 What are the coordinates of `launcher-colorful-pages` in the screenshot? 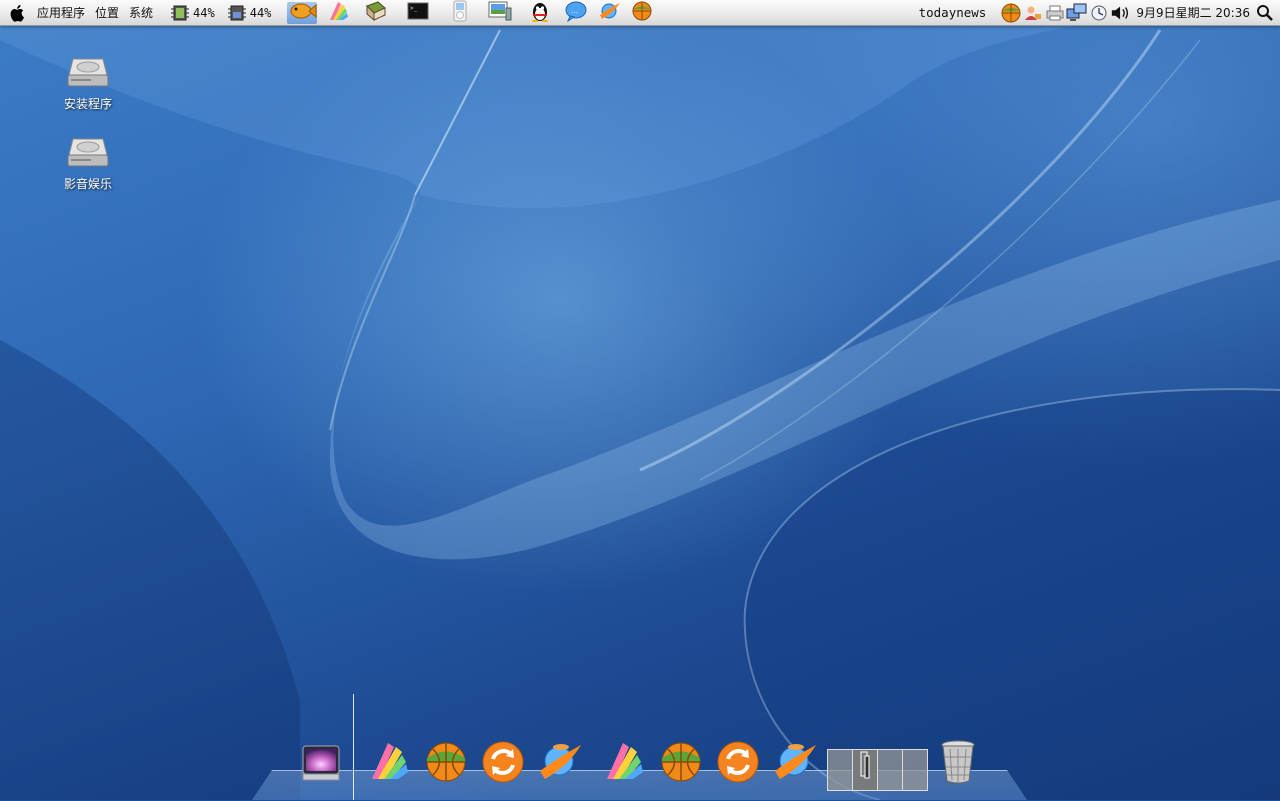 It's located at (338, 13).